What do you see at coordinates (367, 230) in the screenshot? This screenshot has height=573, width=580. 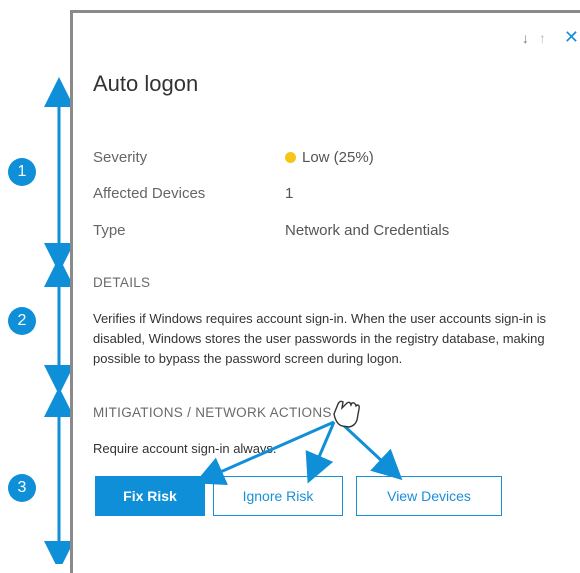 I see `property-value: Network and Credentials` at bounding box center [367, 230].